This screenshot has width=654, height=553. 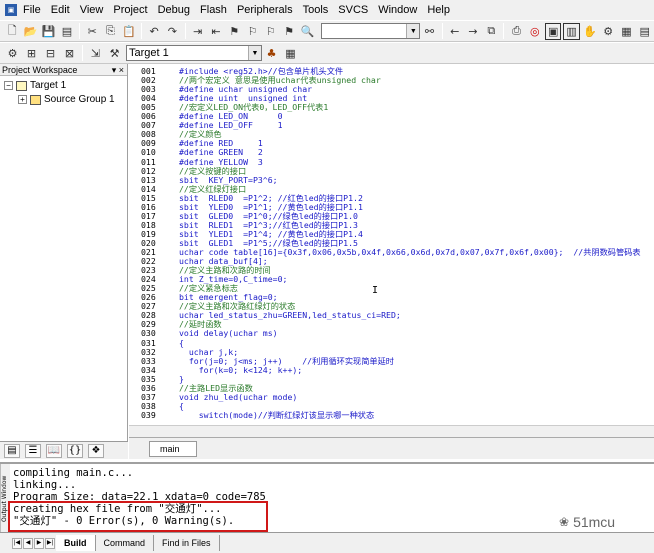 I want to click on save-icon: 💾, so click(x=49, y=31).